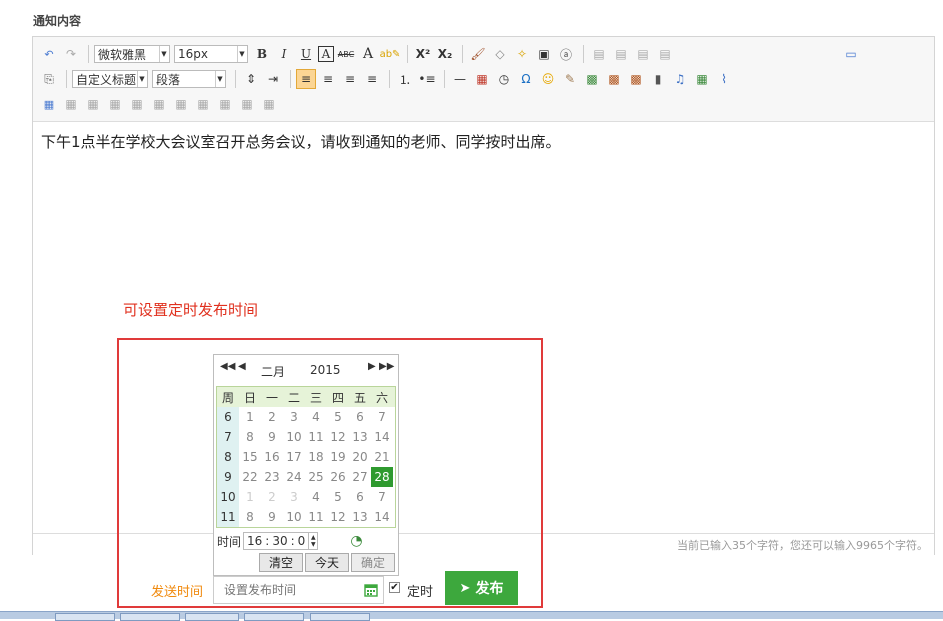 Image resolution: width=943 pixels, height=621 pixels. I want to click on day-cell: 27, so click(360, 477).